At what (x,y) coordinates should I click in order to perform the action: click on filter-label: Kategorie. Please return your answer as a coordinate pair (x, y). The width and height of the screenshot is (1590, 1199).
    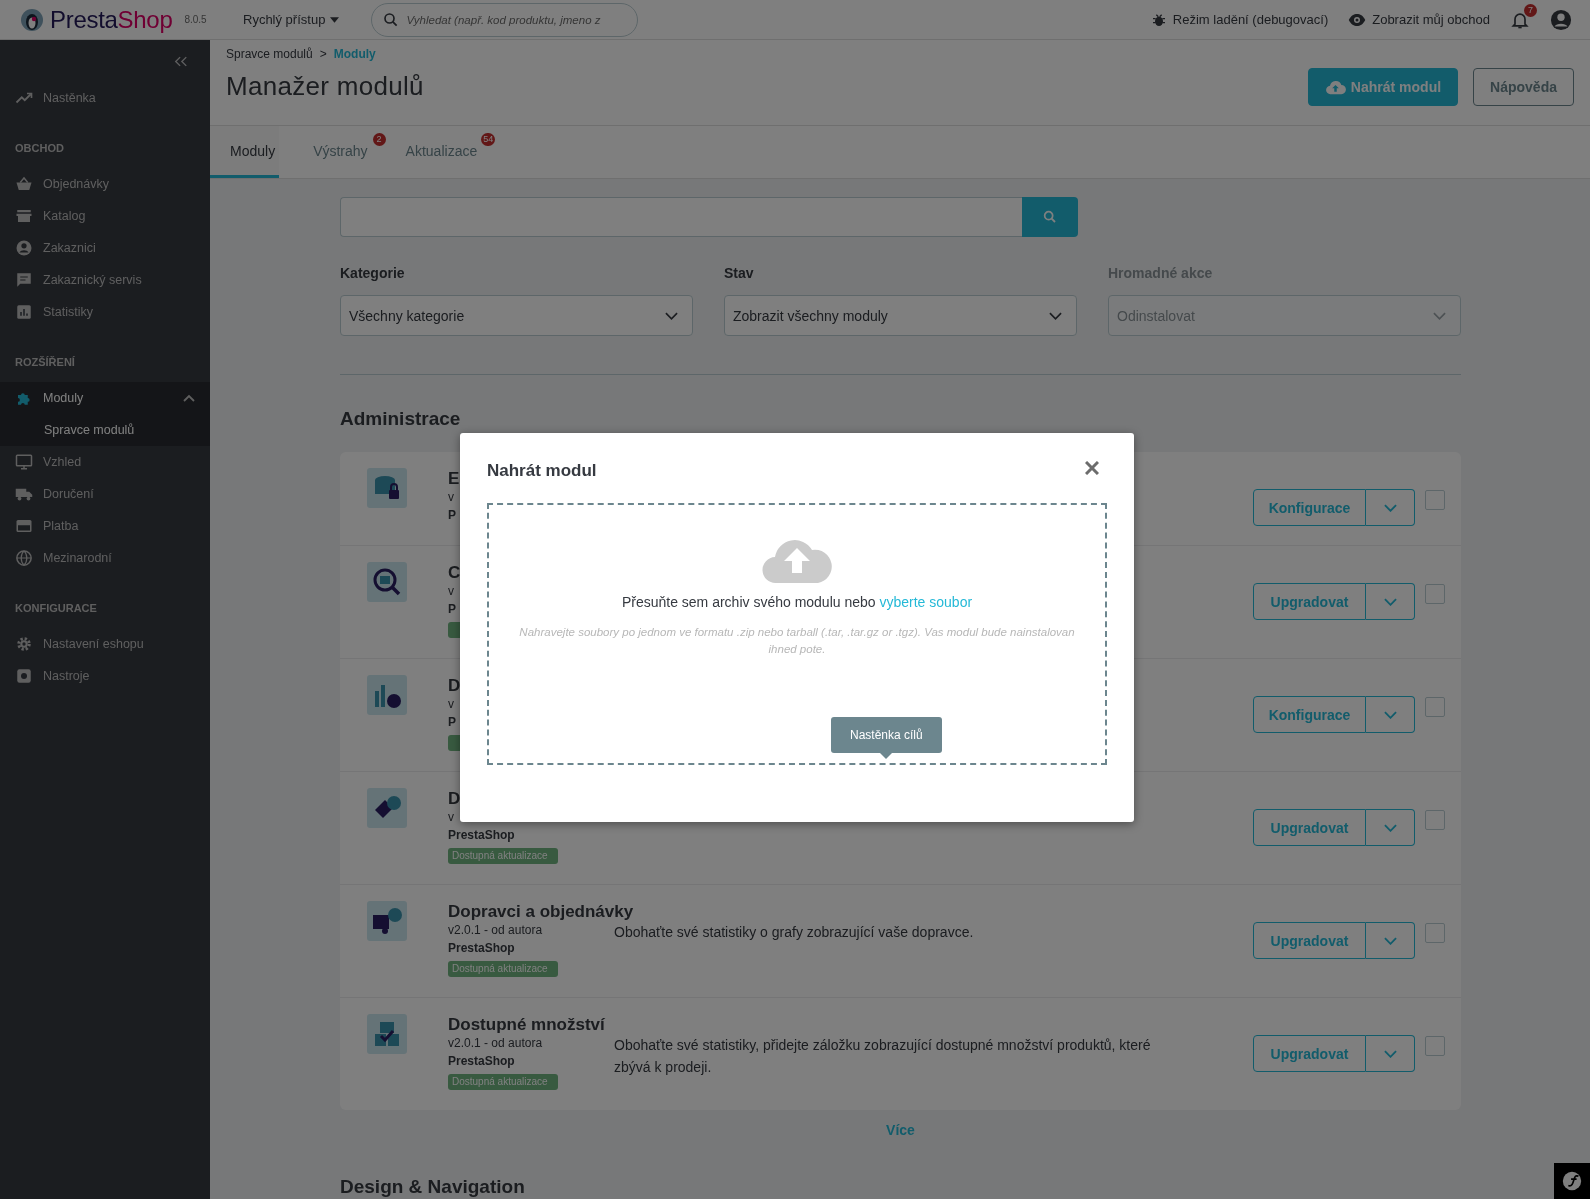
    Looking at the image, I should click on (373, 273).